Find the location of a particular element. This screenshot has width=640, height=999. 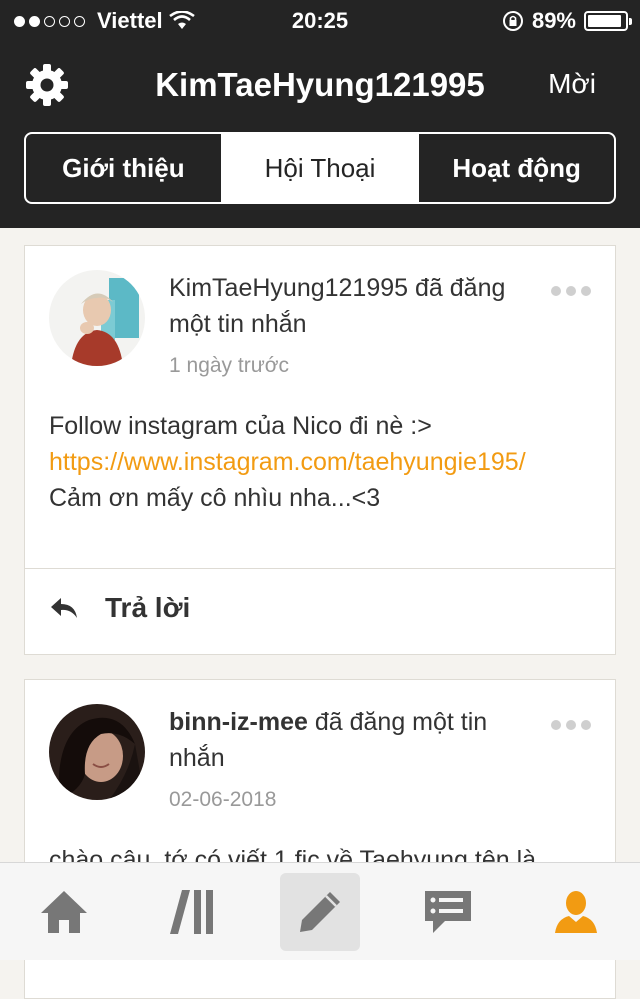

post-time: 02-06-2018 is located at coordinates (223, 799).